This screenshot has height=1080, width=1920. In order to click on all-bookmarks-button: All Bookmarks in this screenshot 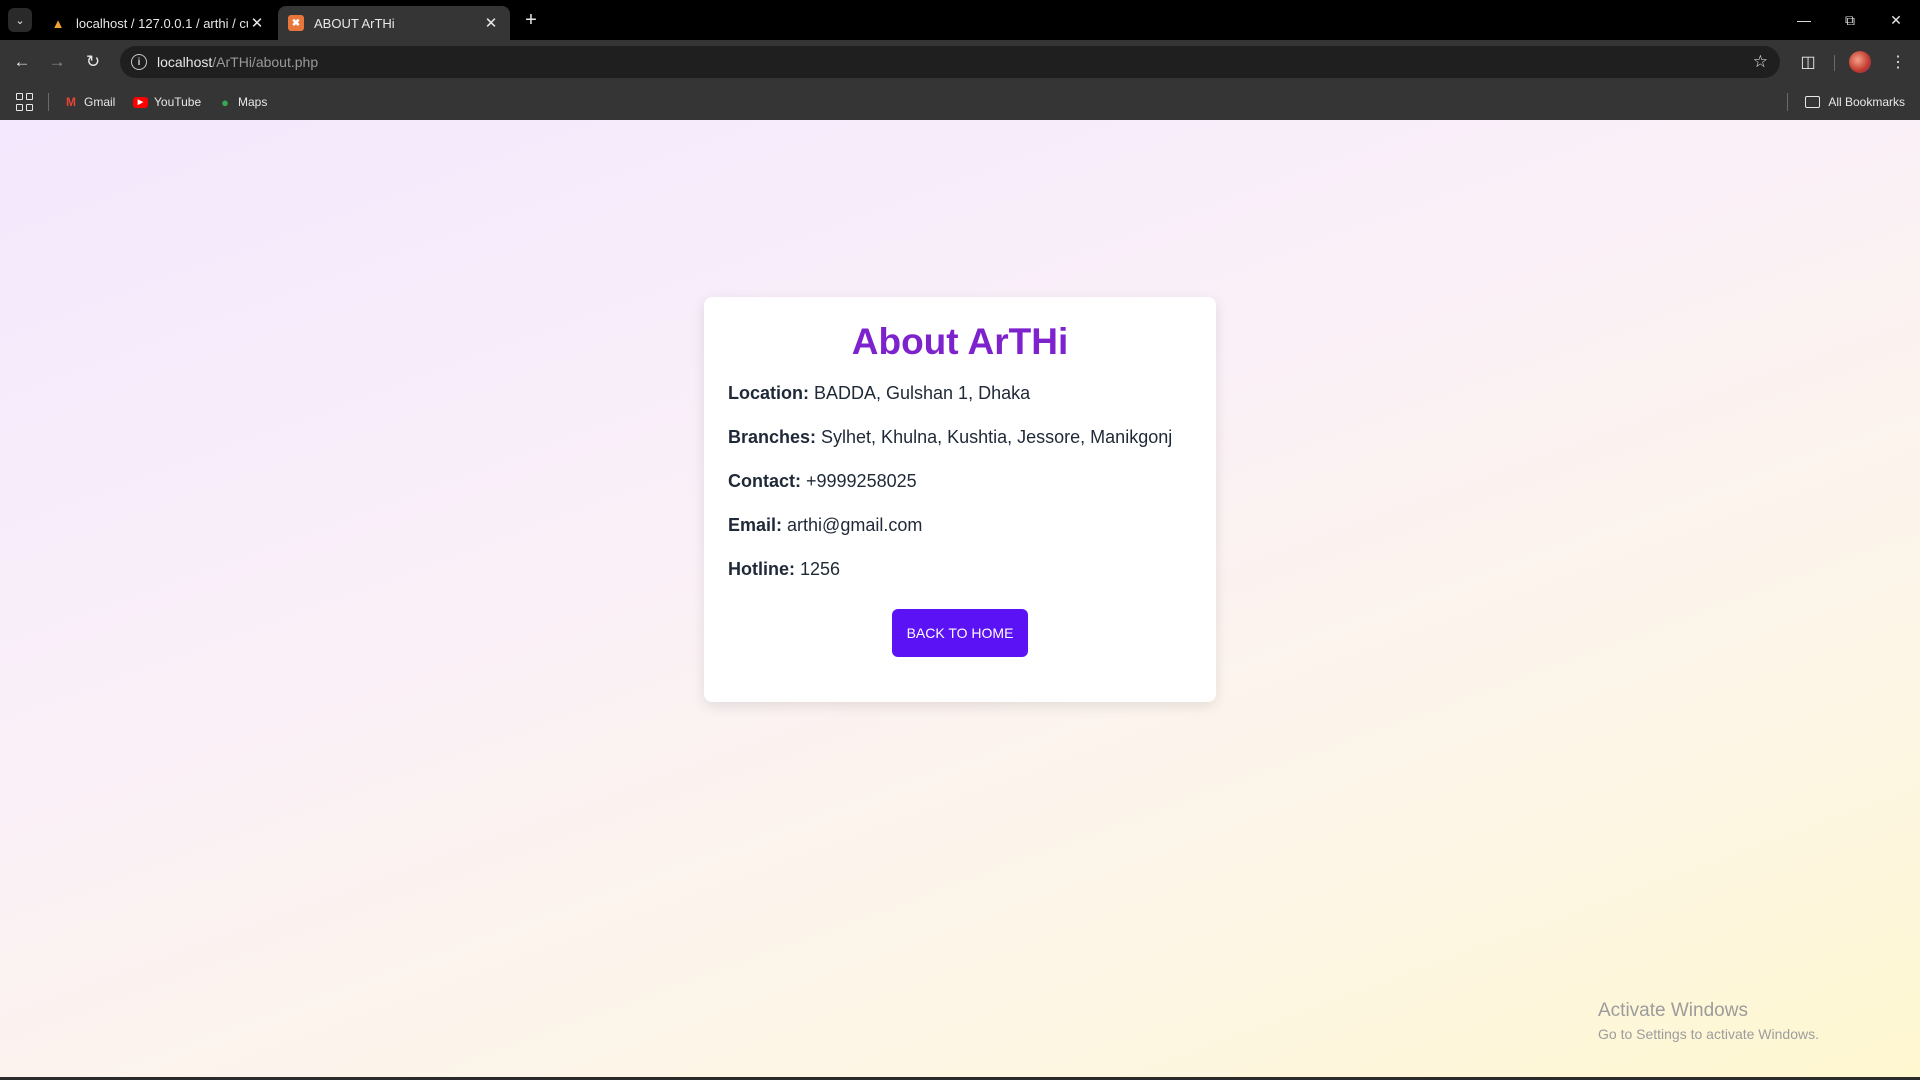, I will do `click(1855, 102)`.